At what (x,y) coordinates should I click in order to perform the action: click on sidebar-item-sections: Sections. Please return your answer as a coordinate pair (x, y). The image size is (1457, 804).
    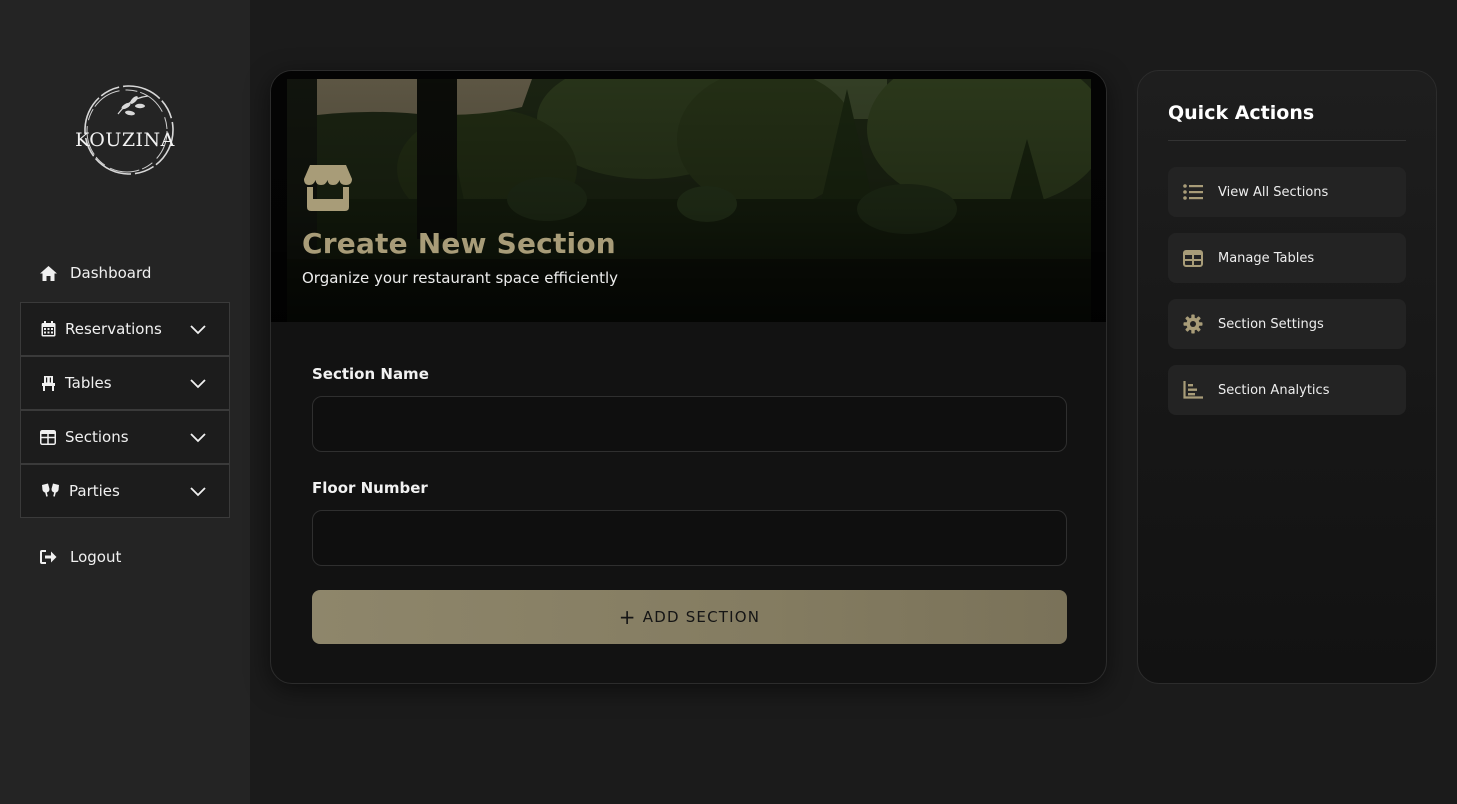
    Looking at the image, I should click on (125, 437).